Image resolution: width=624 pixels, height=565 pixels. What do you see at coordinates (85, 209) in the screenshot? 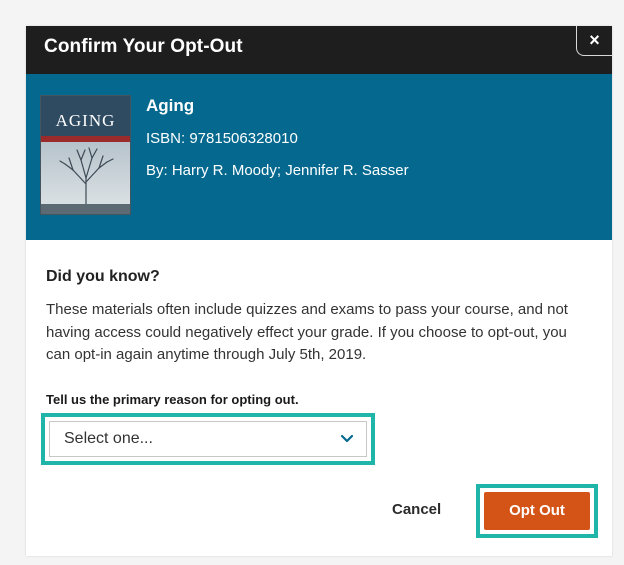
I see `cover-bottom-band` at bounding box center [85, 209].